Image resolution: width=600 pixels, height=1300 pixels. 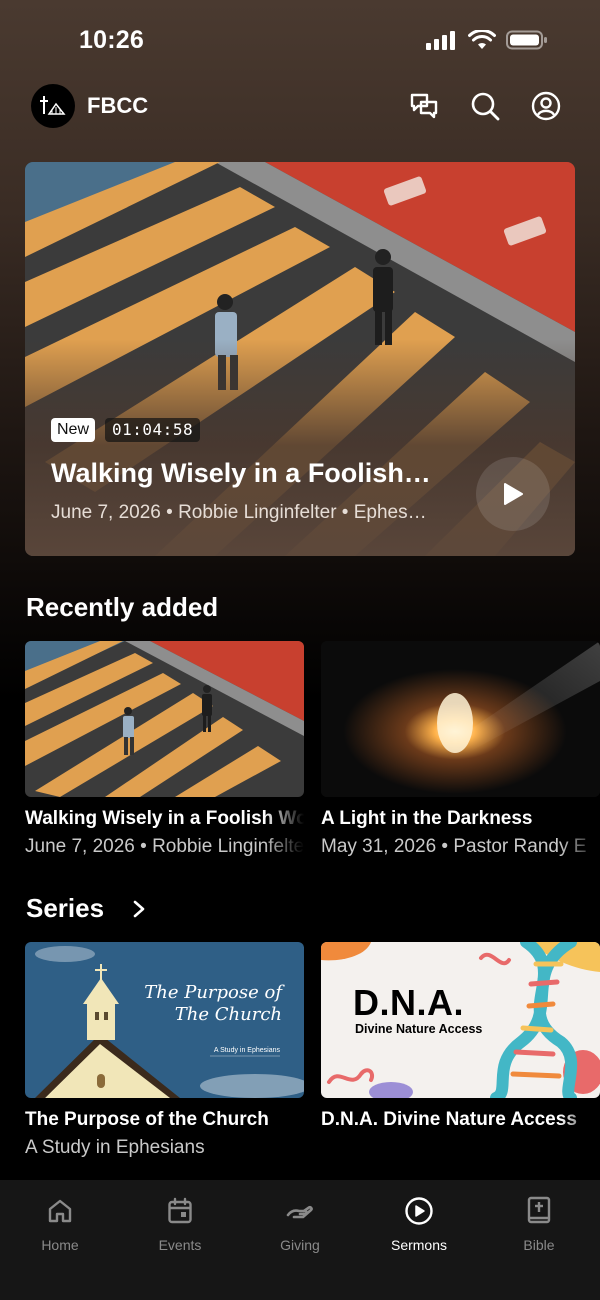 I want to click on tab-home: Home, so click(x=60, y=1223).